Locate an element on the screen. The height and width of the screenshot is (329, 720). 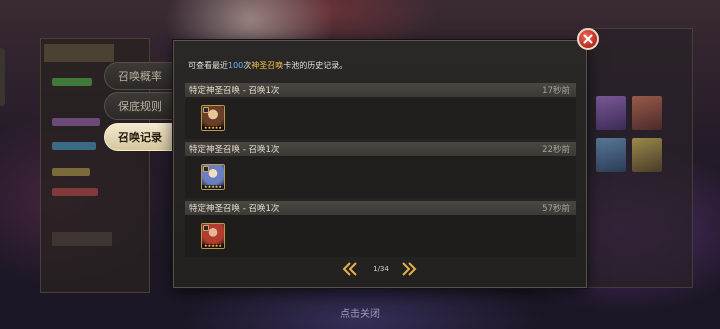
double-chevron-right-icon is located at coordinates (409, 269).